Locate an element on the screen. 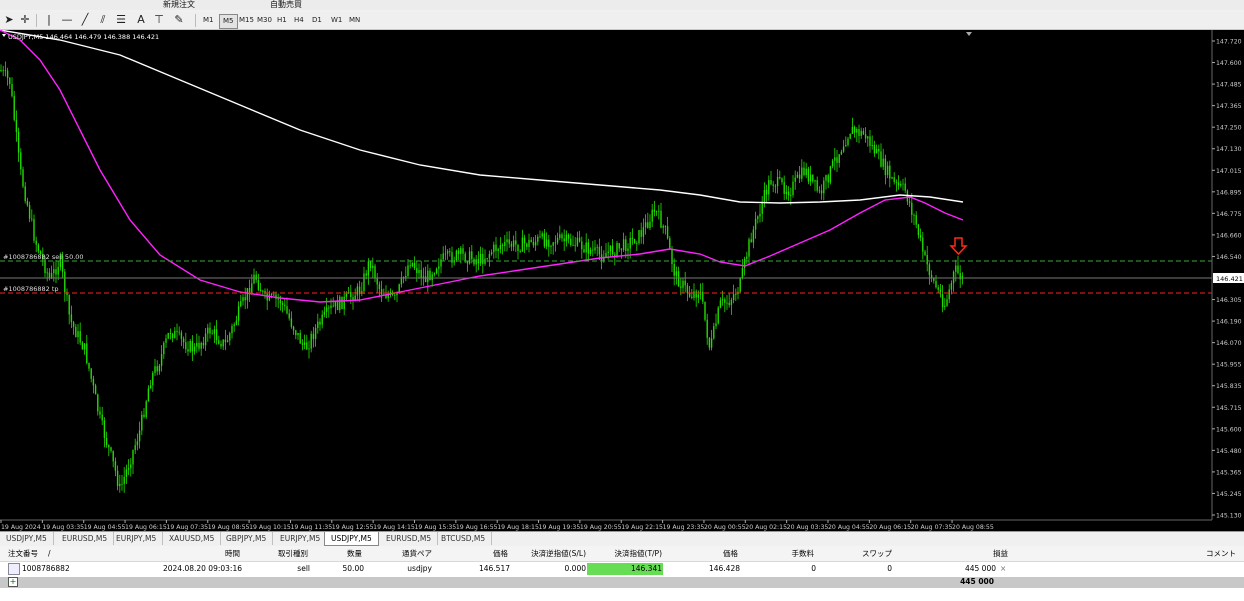 This screenshot has height=601, width=1244. tab-gbpjpy-m5-4: GBPJPY,M5 is located at coordinates (247, 538).